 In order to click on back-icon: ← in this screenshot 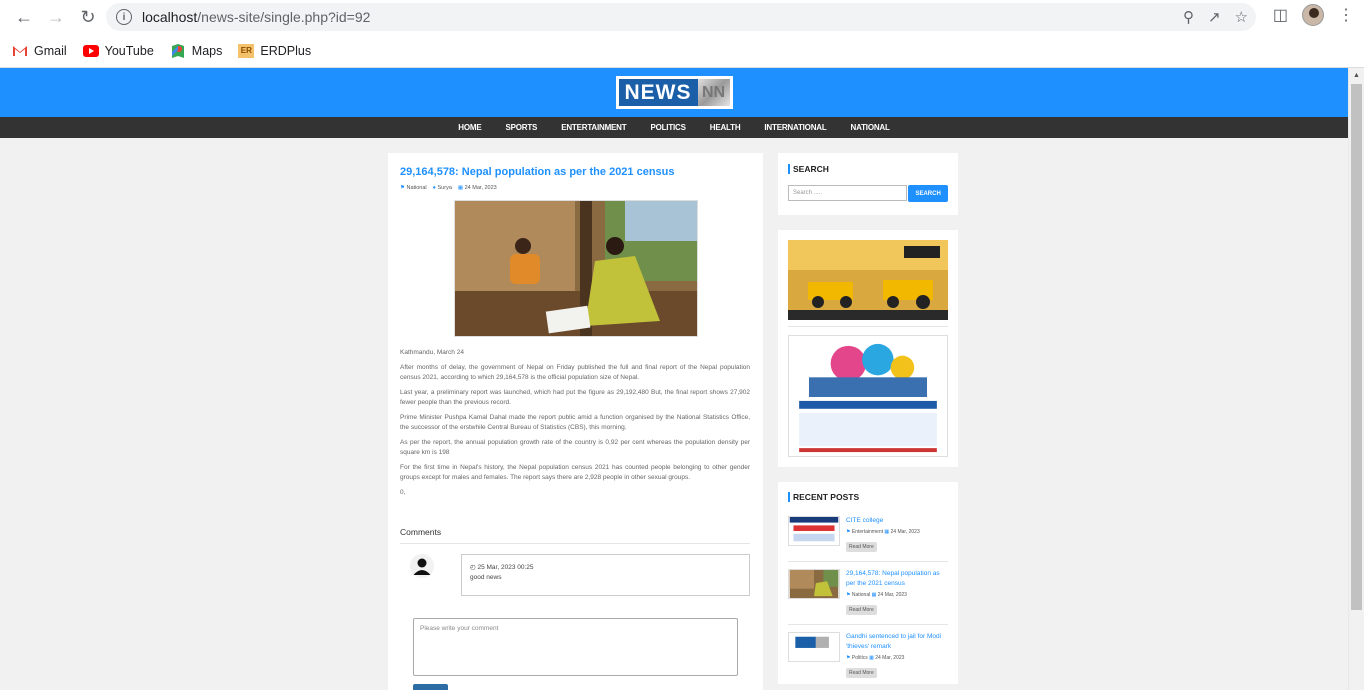, I will do `click(24, 17)`.